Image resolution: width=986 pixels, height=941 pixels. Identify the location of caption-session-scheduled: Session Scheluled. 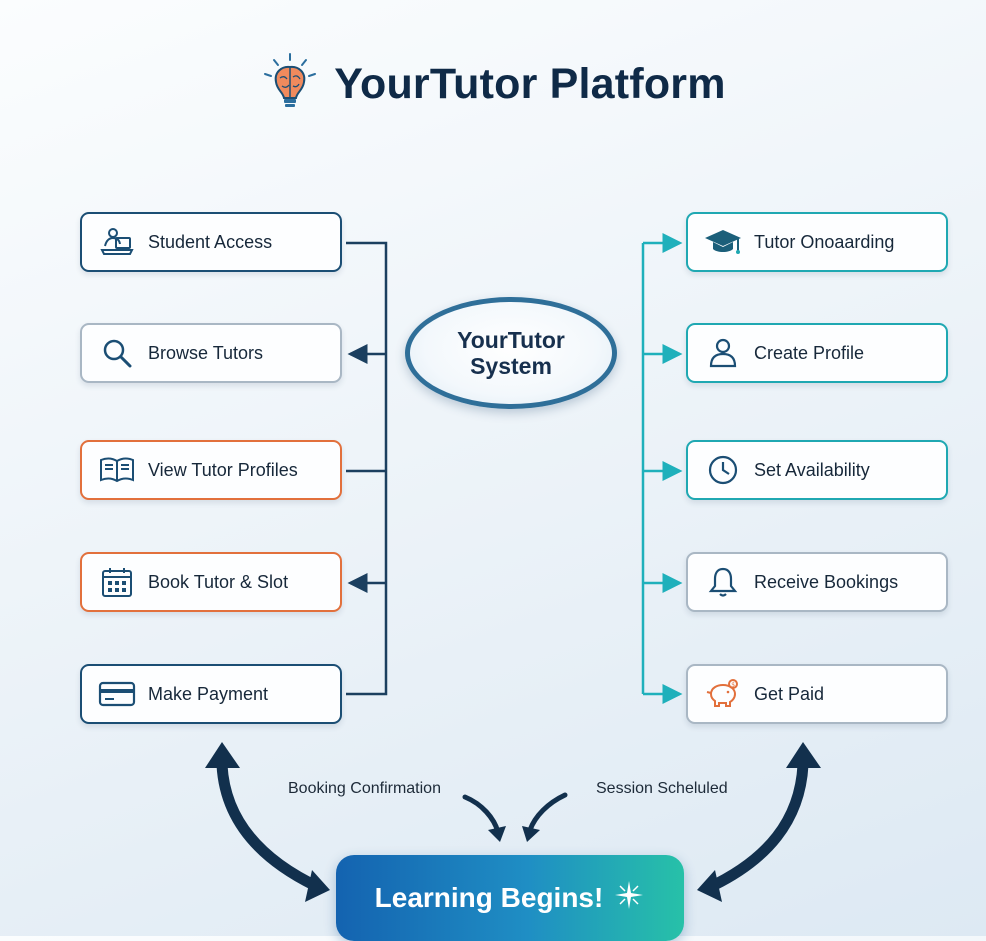
(662, 788).